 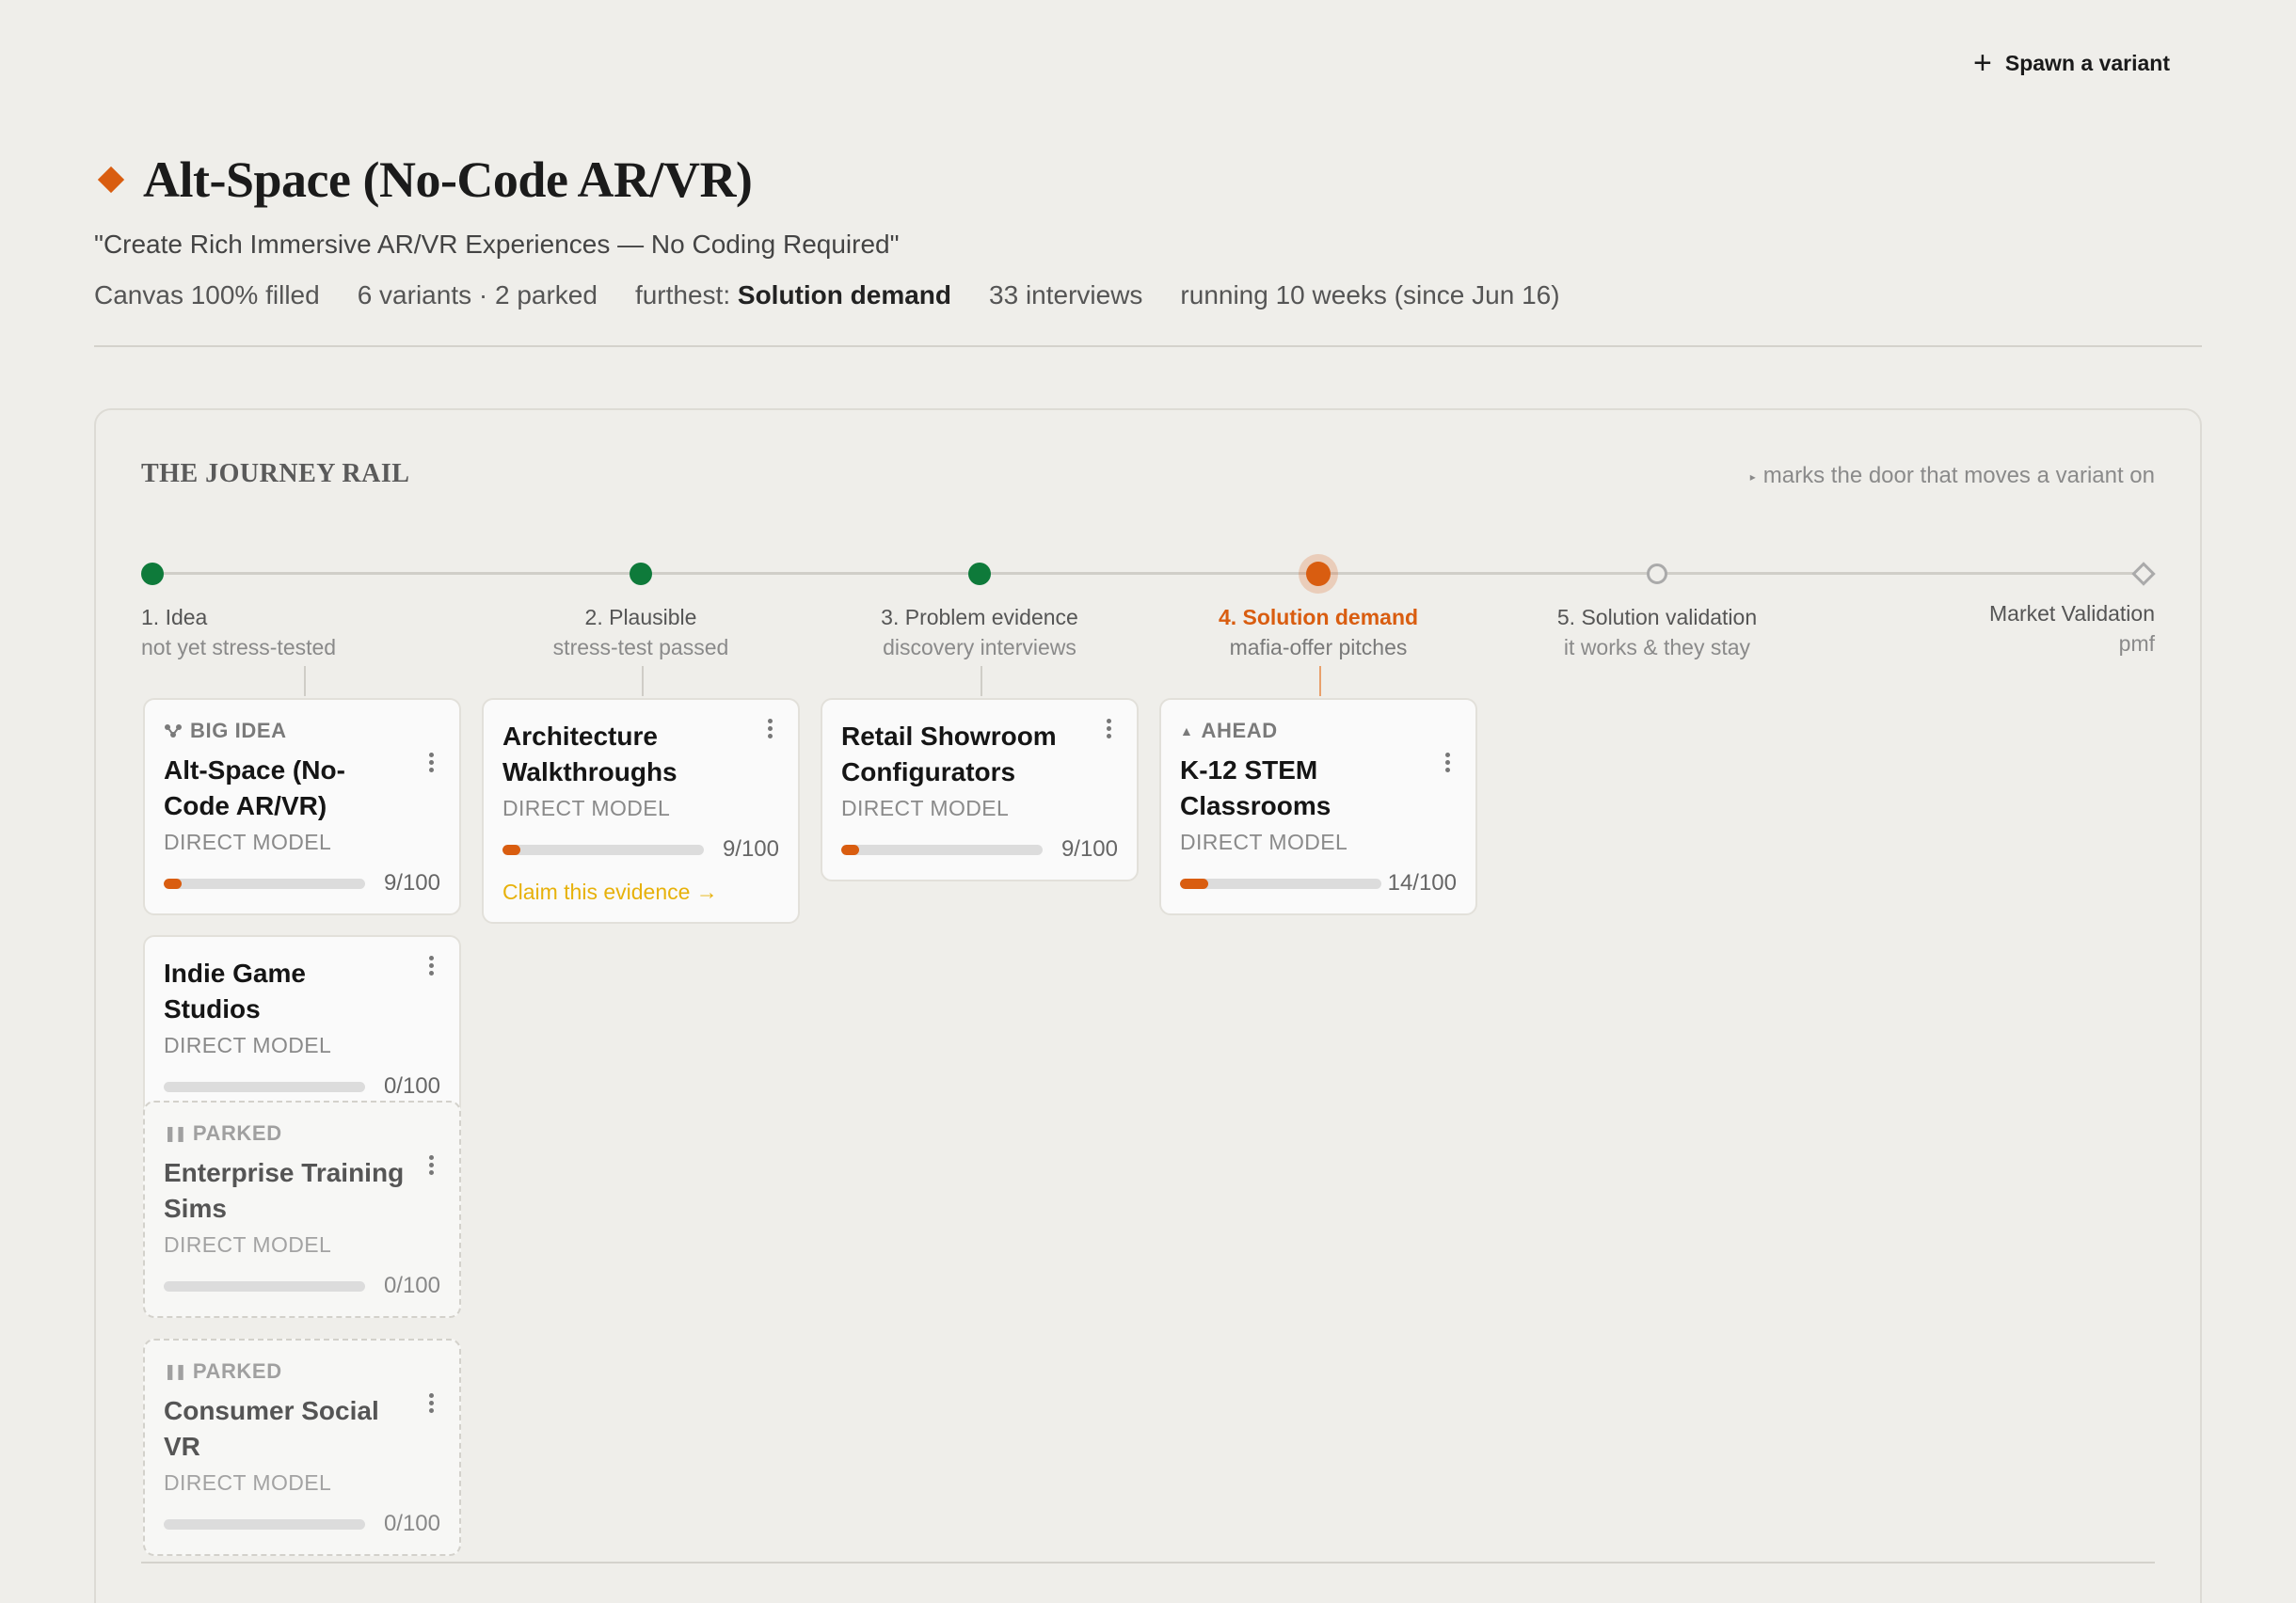 I want to click on variant-card-indie-game-studios: Indie Game Studios DIRECT MODEL 0/100, so click(x=302, y=1027).